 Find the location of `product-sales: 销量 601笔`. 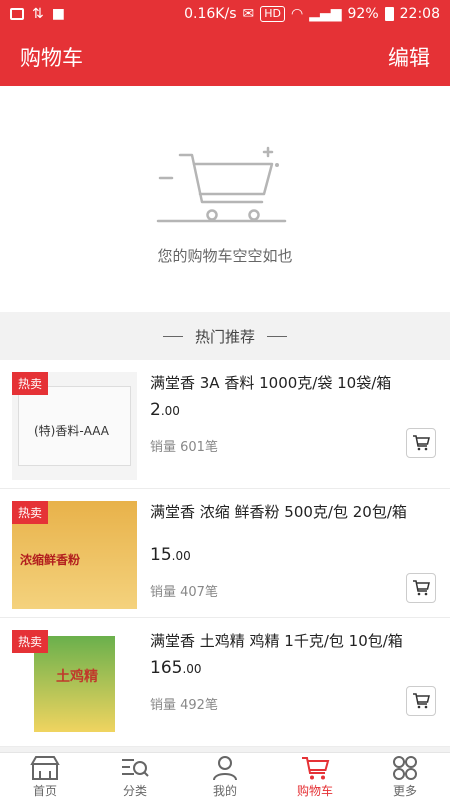

product-sales: 销量 601笔 is located at coordinates (184, 447).